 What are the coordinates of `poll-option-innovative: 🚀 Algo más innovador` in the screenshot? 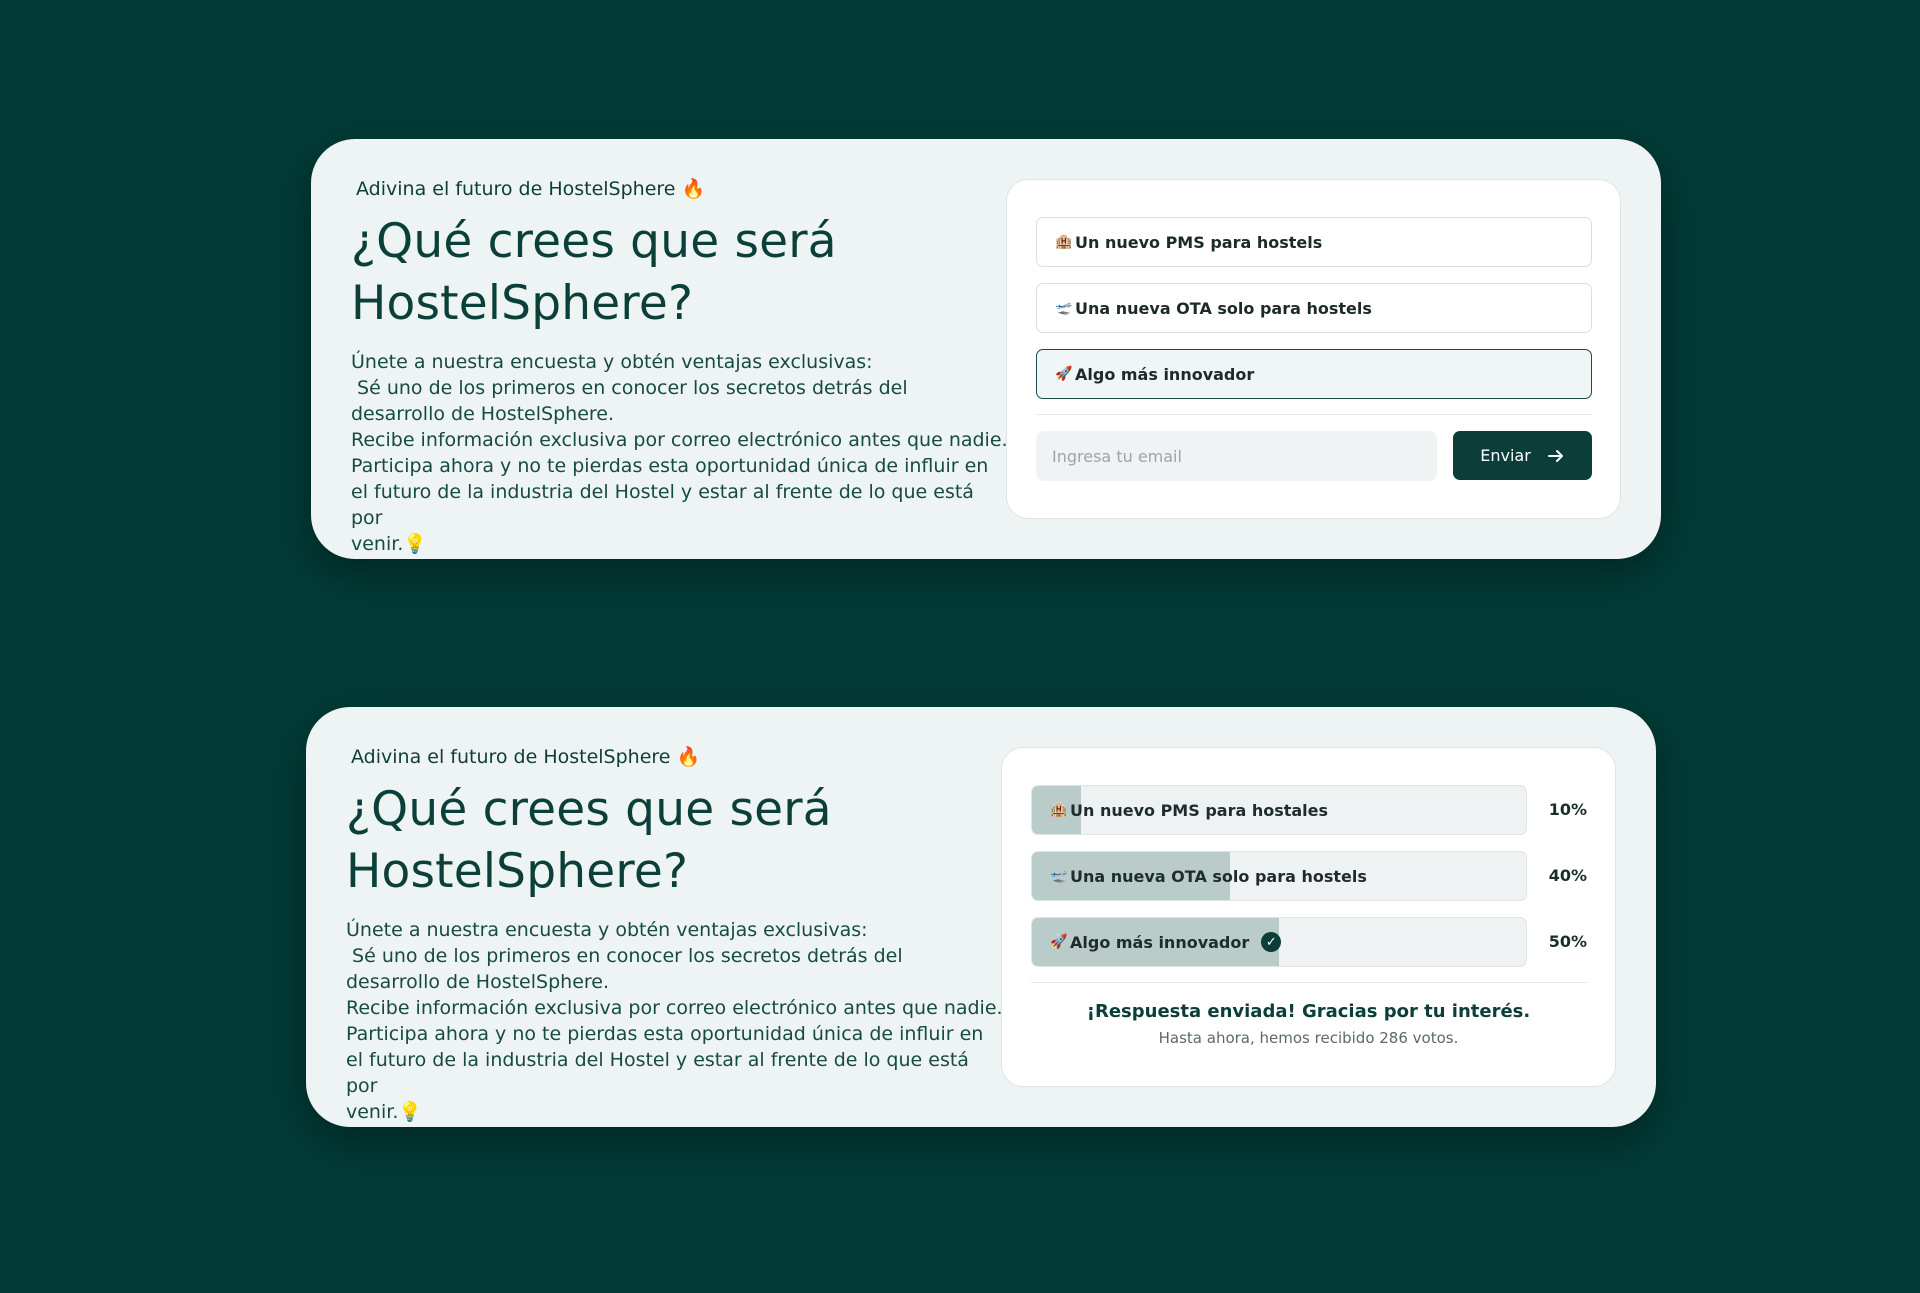 It's located at (1314, 374).